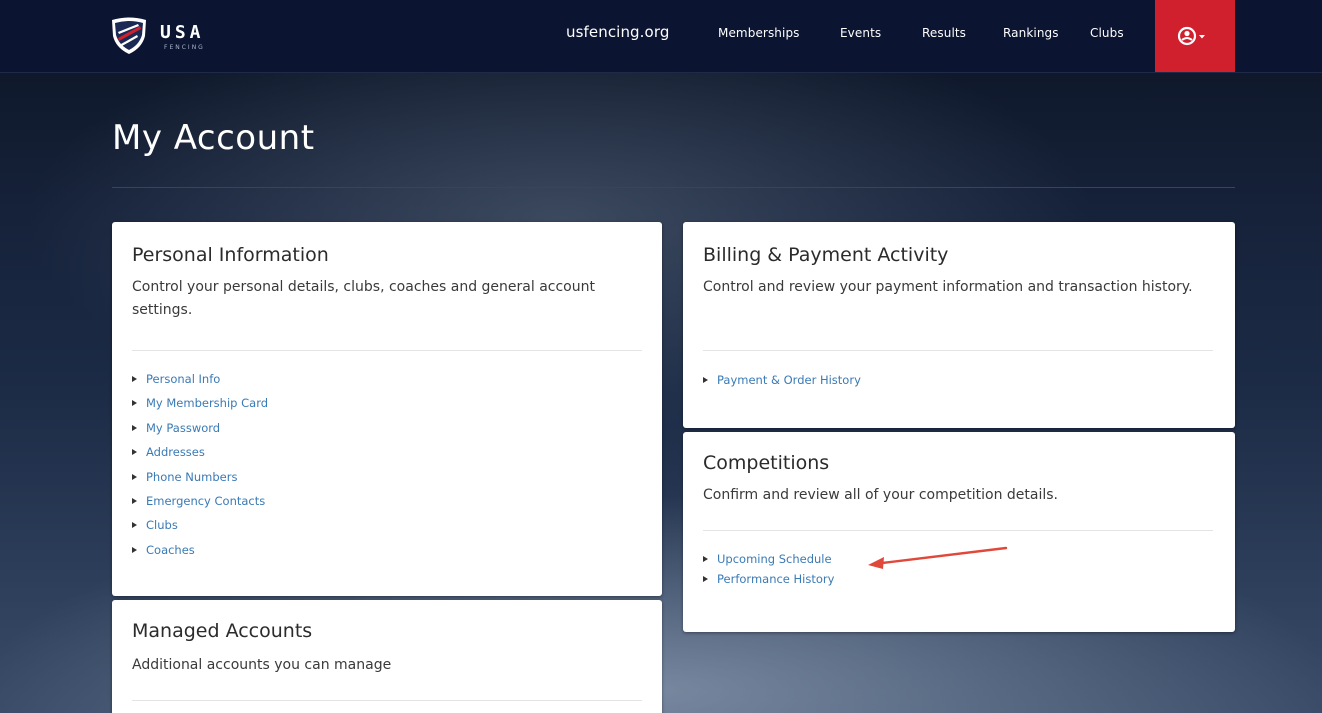  Describe the element at coordinates (200, 550) in the screenshot. I see `list-item: Coaches` at that location.